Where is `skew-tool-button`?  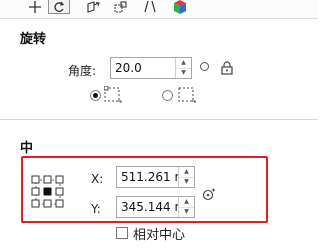 skew-tool-button is located at coordinates (150, 7).